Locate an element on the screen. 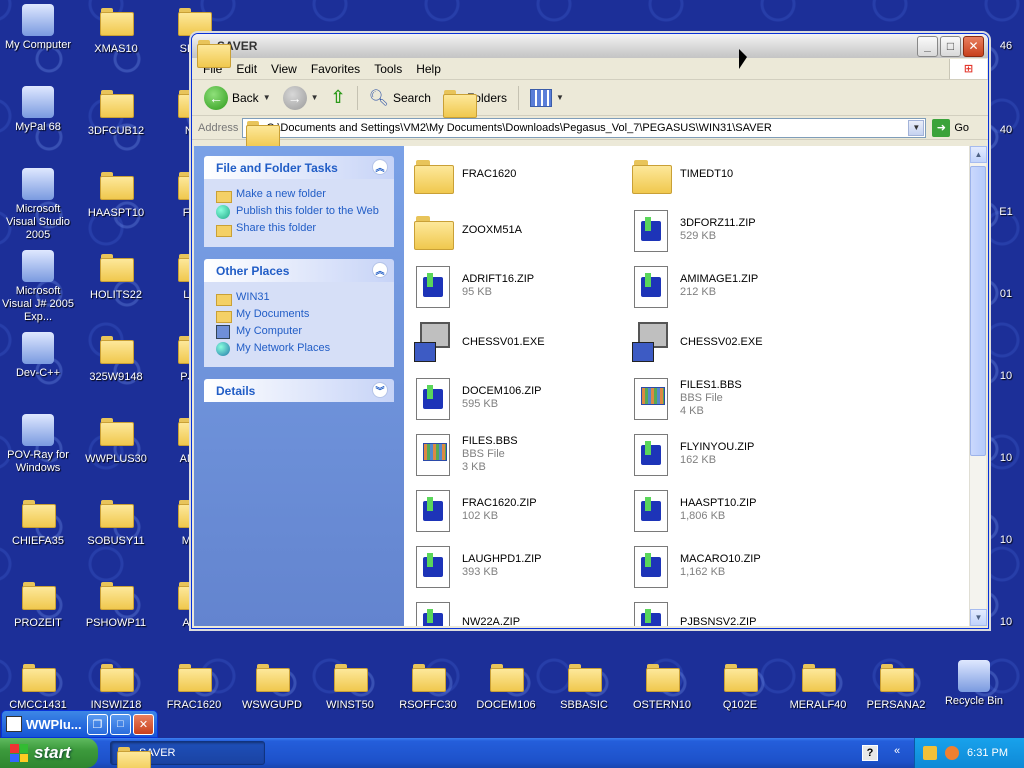 This screenshot has height=768, width=1024. desktop-icon: HOLITS22 is located at coordinates (116, 276).